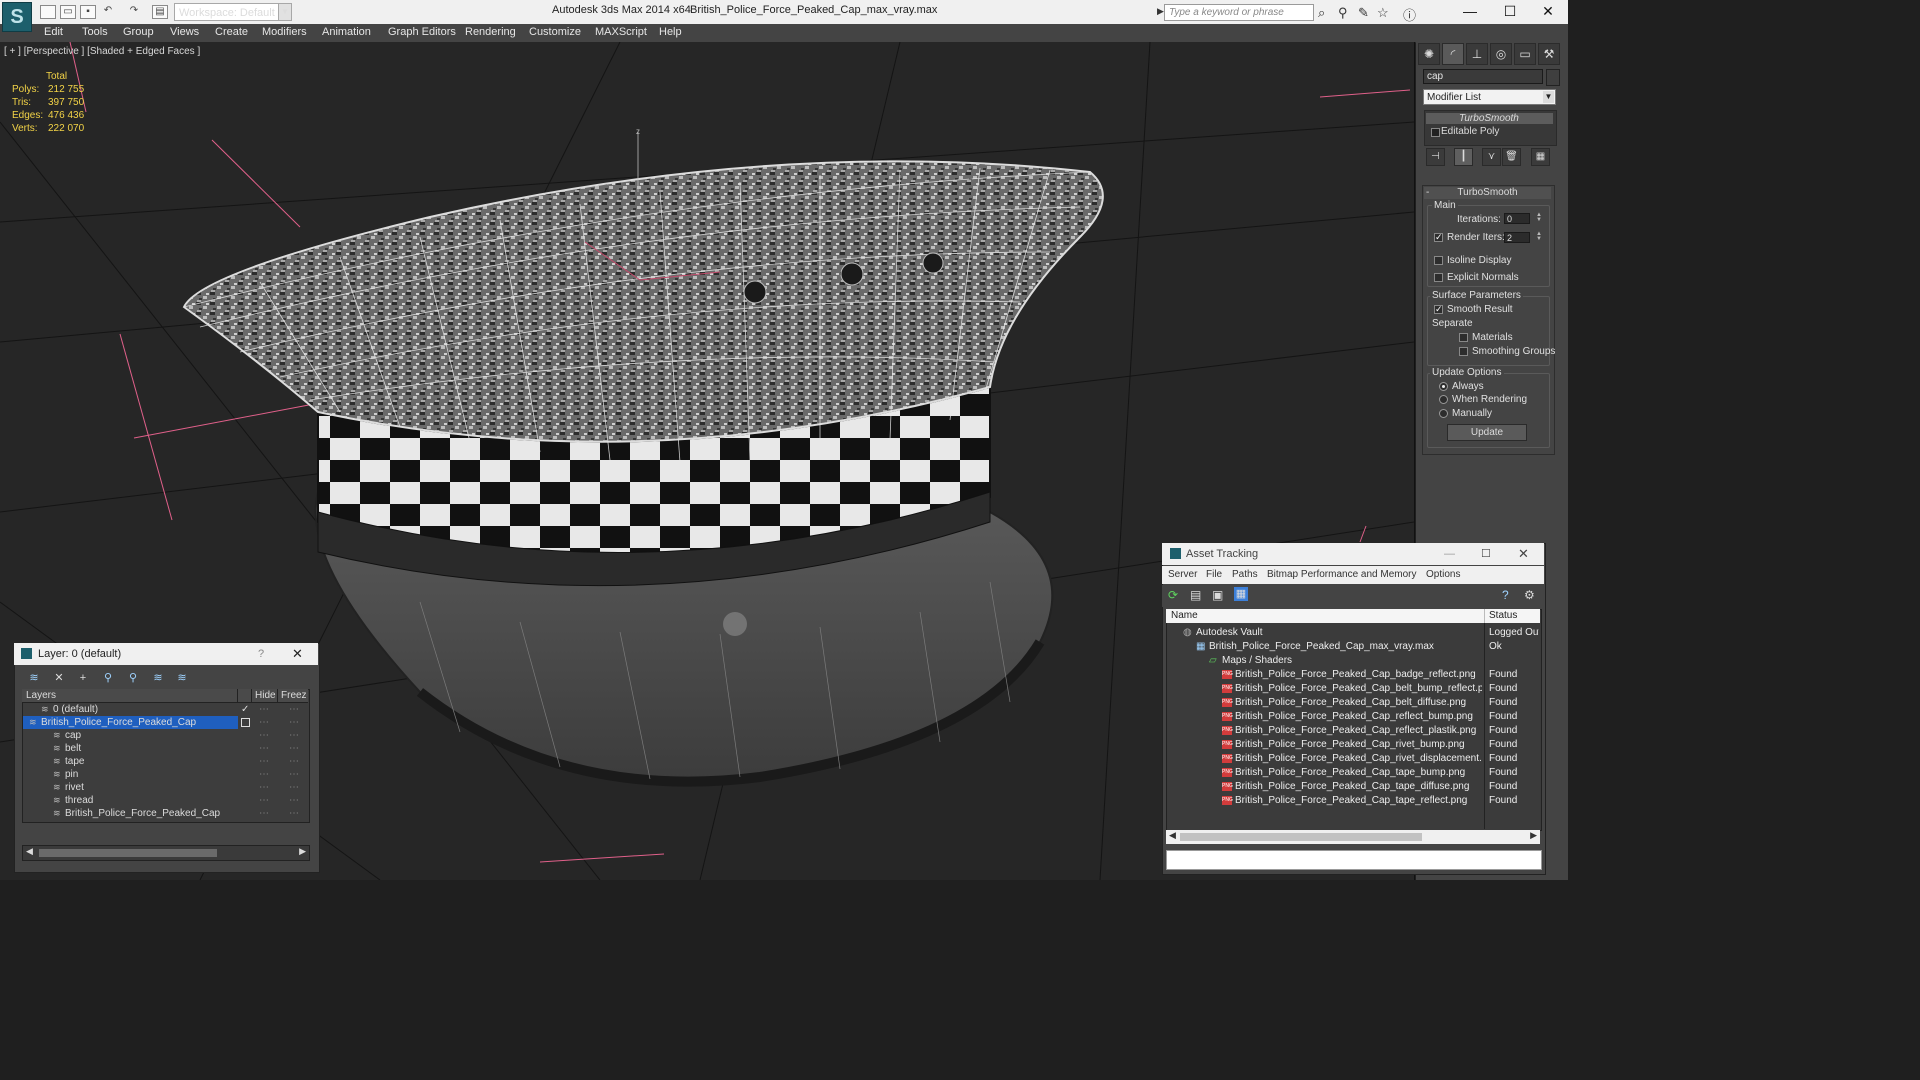  Describe the element at coordinates (41, 695) in the screenshot. I see `col-layers: Layers` at that location.